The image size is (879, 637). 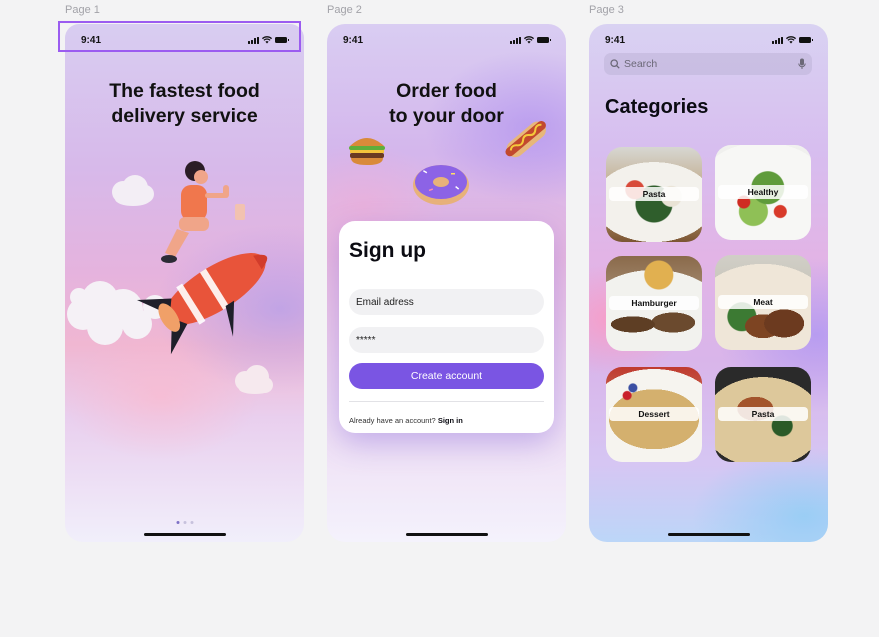 I want to click on headline-line-1: The fastest food, so click(x=184, y=91).